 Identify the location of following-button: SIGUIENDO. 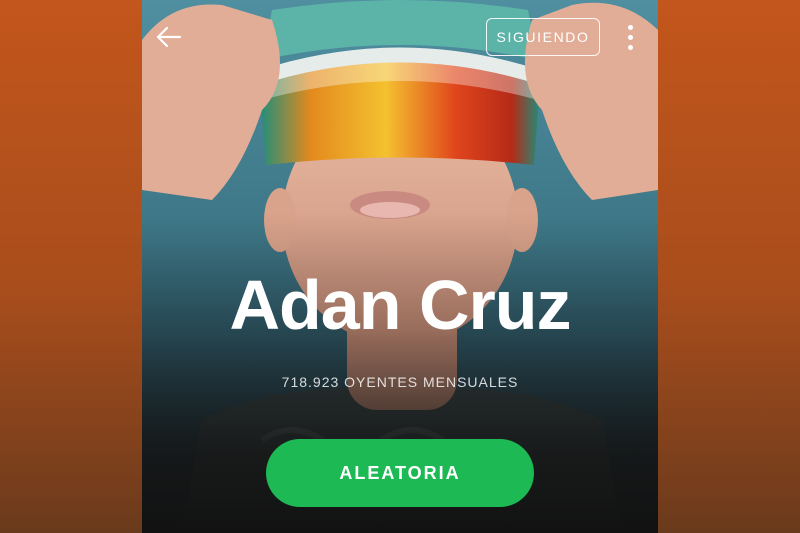
(543, 37).